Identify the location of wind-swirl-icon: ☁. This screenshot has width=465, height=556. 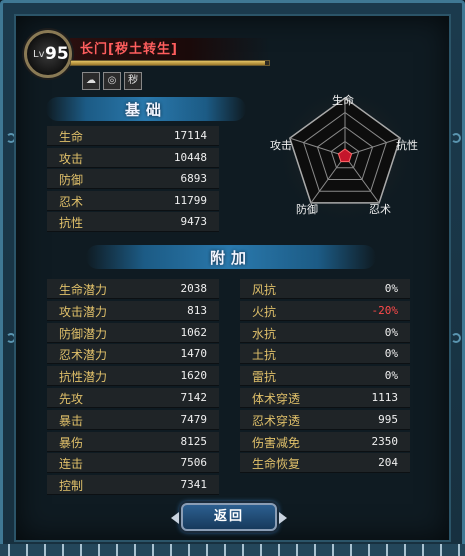
(91, 81).